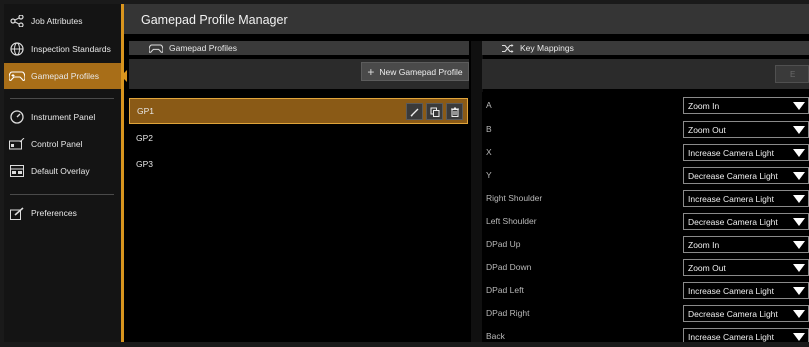 The height and width of the screenshot is (347, 809). I want to click on sidebar-item-label: Gamepad Profiles, so click(65, 76).